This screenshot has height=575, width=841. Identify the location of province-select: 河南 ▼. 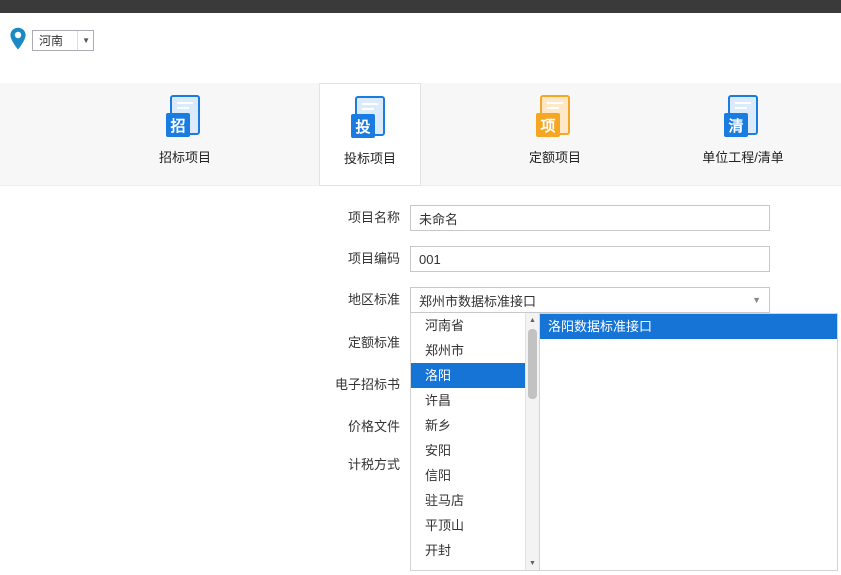
(63, 40).